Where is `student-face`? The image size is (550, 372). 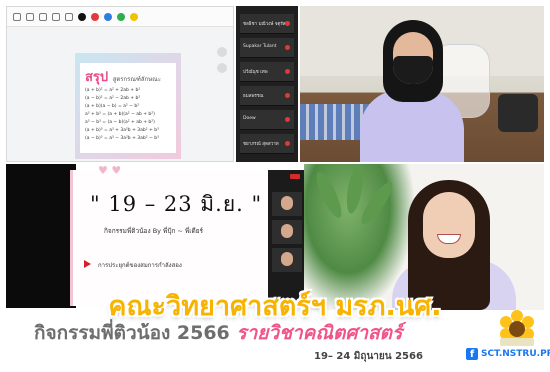
student-face is located at coordinates (449, 225).